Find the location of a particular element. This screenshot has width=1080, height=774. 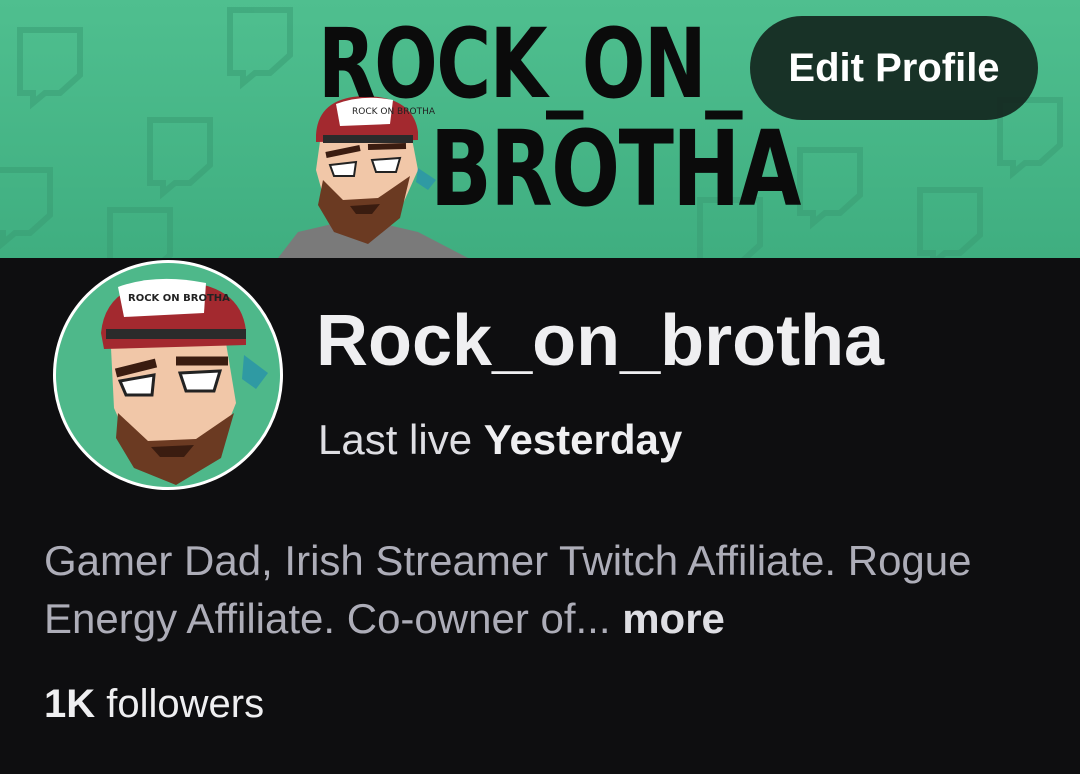

bio-more-link: more is located at coordinates (673, 618).